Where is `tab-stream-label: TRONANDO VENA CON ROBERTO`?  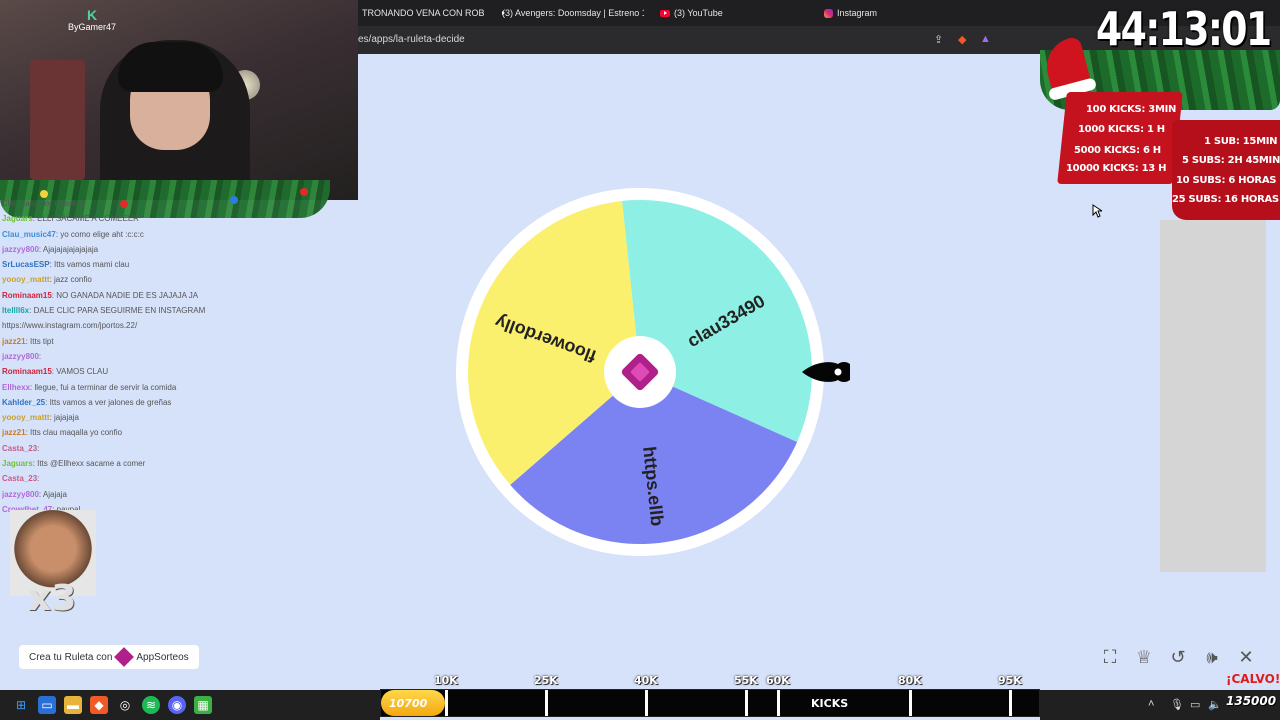 tab-stream-label: TRONANDO VENA CON ROBERTO is located at coordinates (423, 13).